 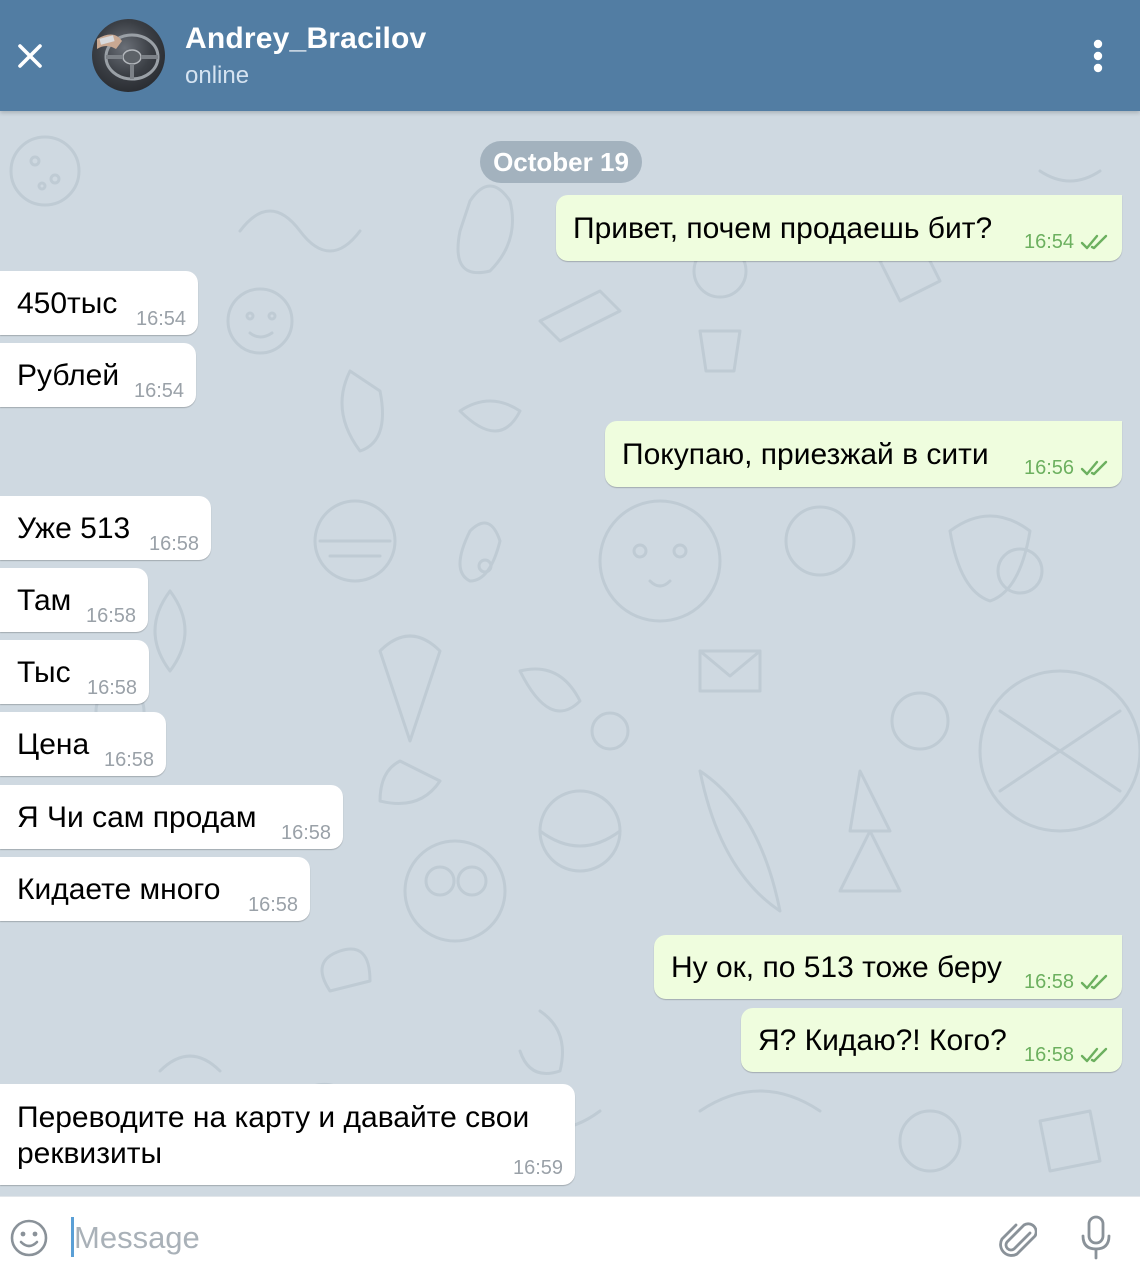 I want to click on message-incoming: Рублей 16:54, so click(x=98, y=375).